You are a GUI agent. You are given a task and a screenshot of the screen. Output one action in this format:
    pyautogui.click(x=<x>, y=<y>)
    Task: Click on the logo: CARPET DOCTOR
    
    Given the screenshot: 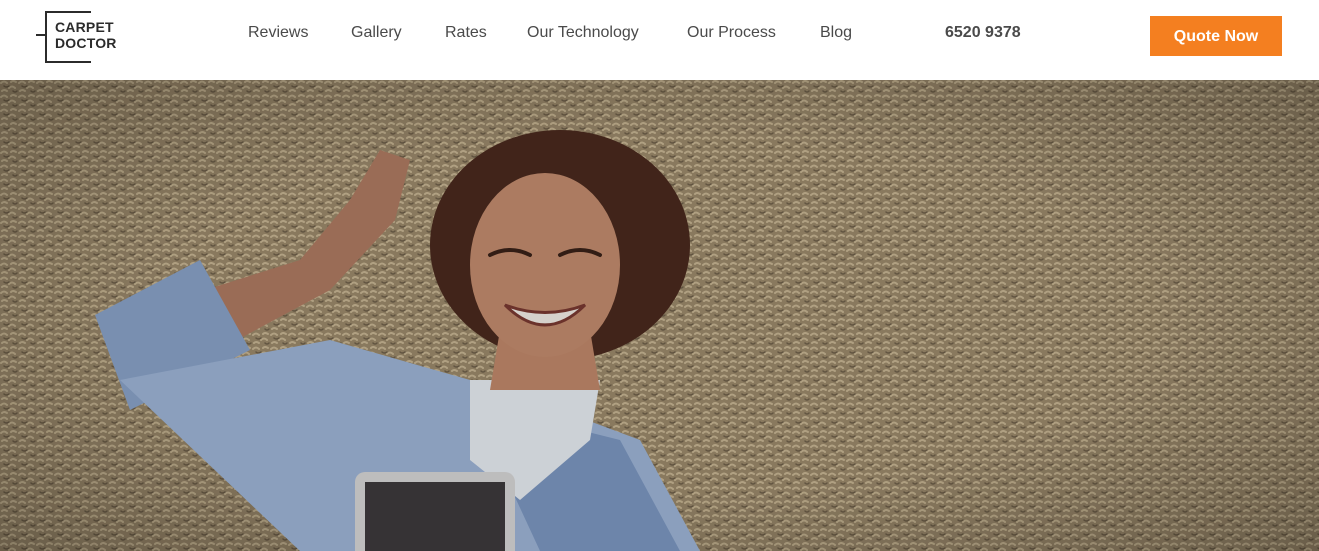 What is the action you would take?
    pyautogui.click(x=81, y=37)
    